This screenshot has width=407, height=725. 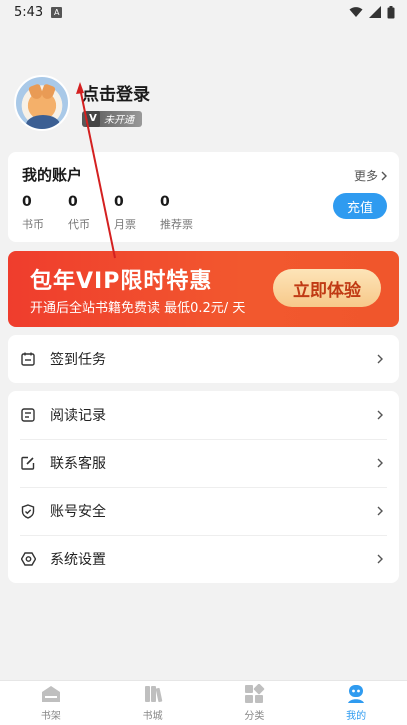 I want to click on account-title: 我的账户, so click(x=52, y=175).